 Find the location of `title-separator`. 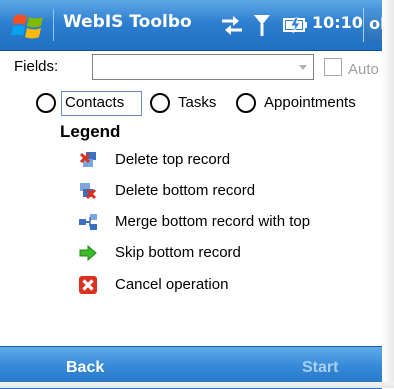

title-separator is located at coordinates (53, 25).